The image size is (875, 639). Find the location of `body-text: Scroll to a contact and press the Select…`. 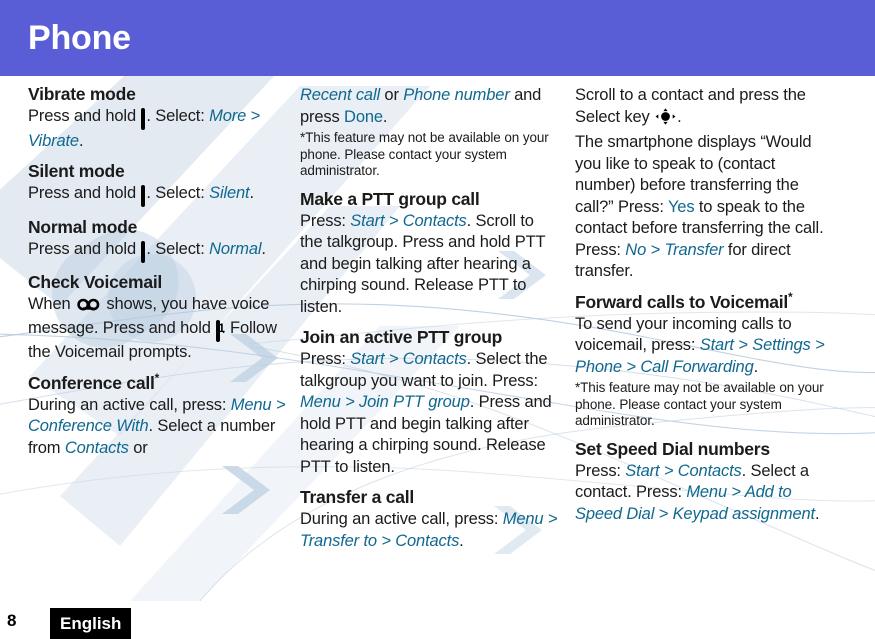

body-text: Scroll to a contact and press the Select… is located at coordinates (690, 106).